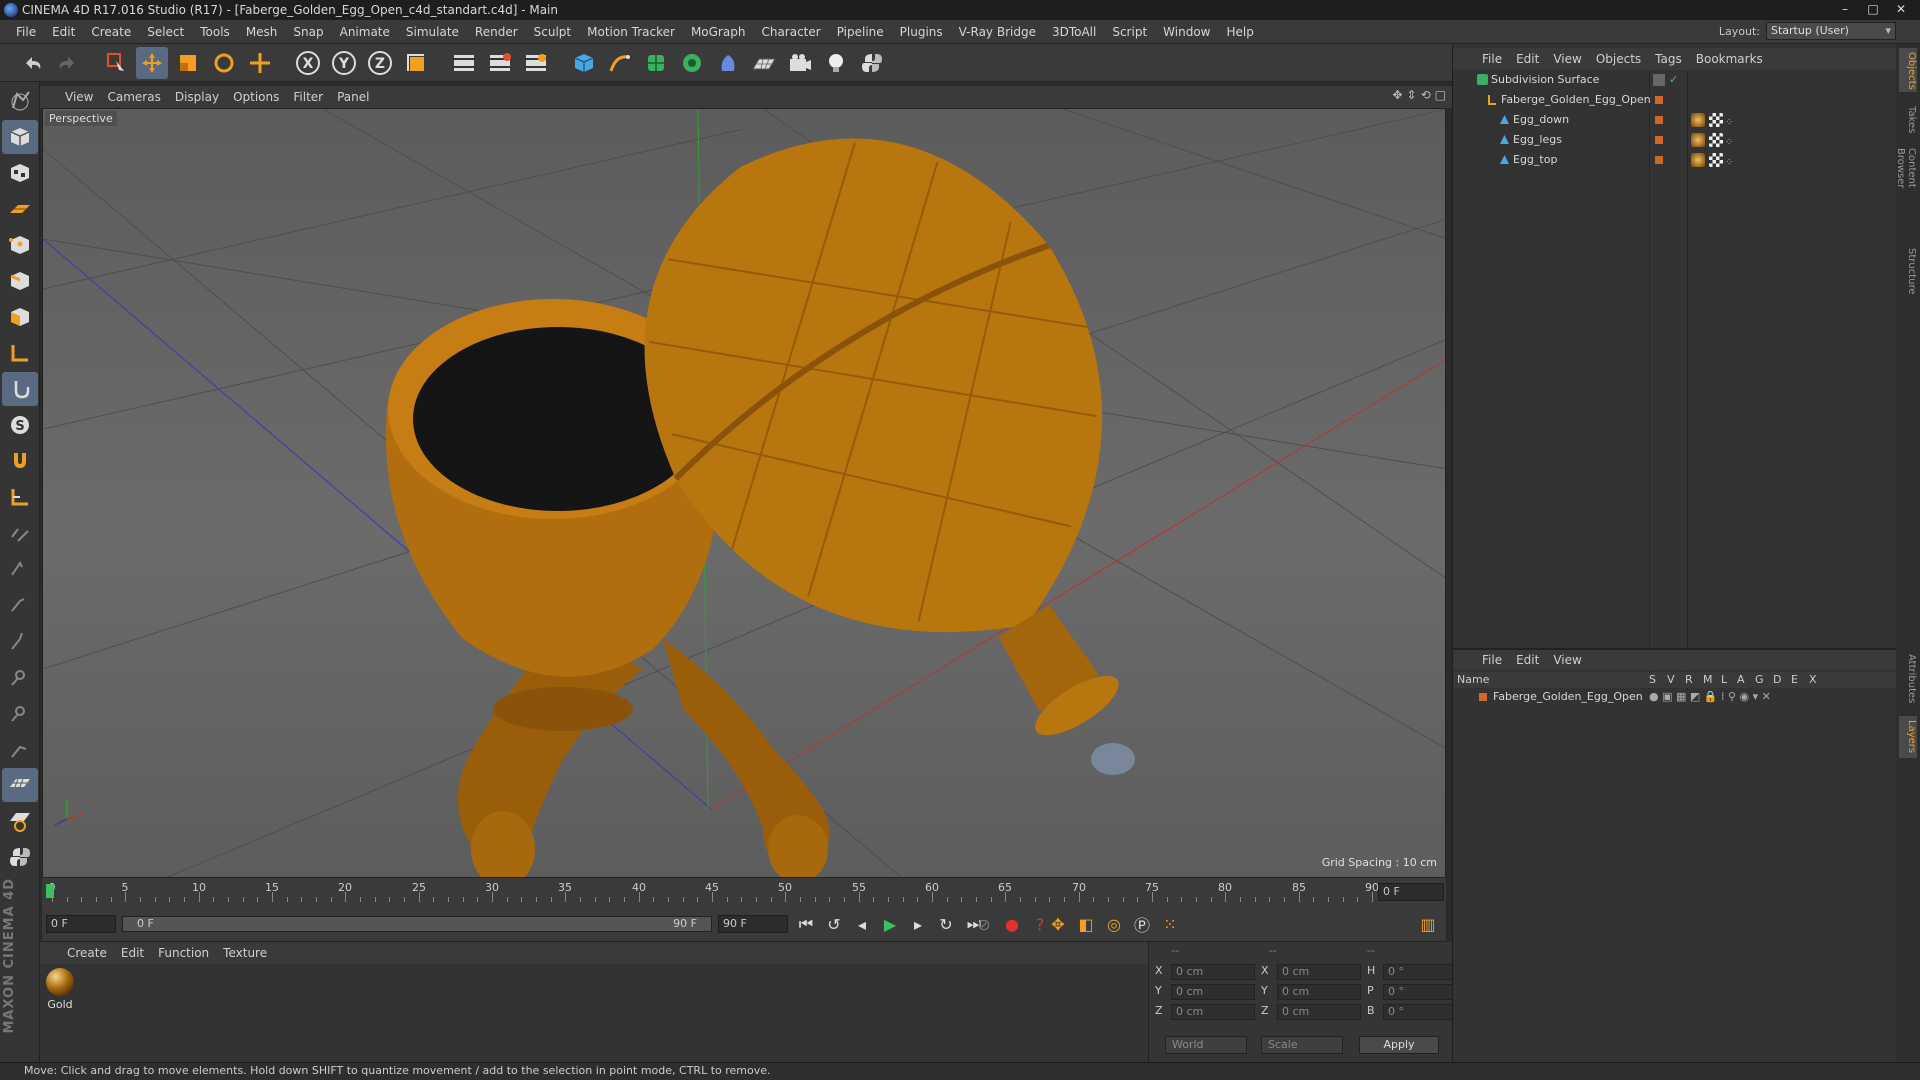  Describe the element at coordinates (26, 32) in the screenshot. I see `menu-file: File` at that location.